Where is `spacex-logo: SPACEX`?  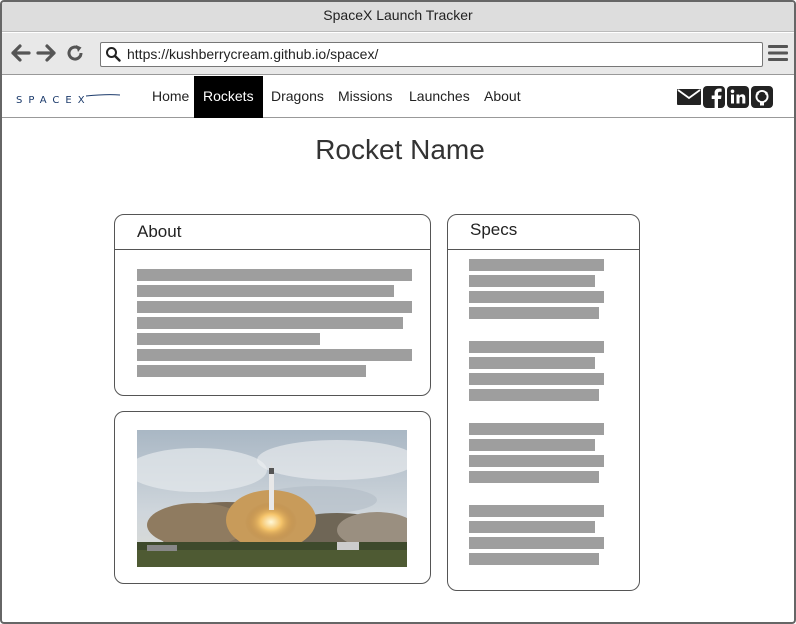 spacex-logo: SPACEX is located at coordinates (68, 101).